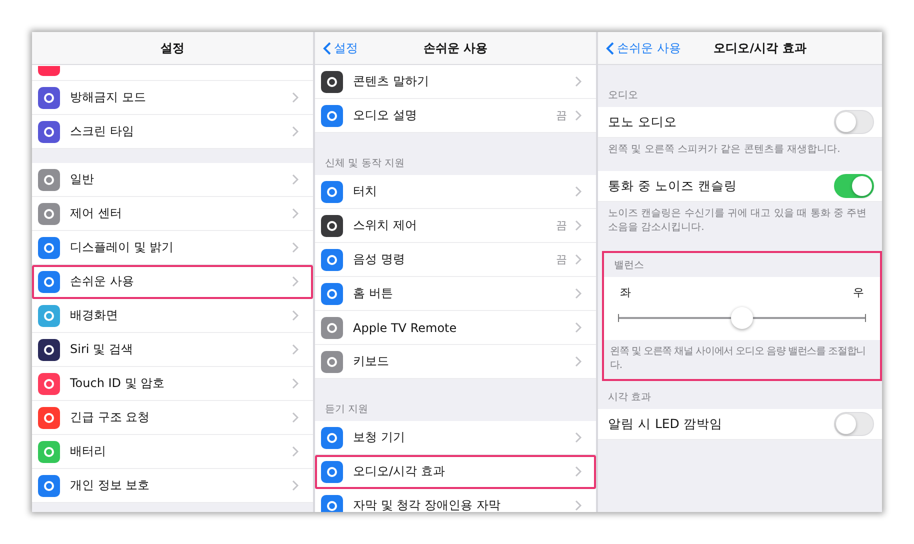  Describe the element at coordinates (673, 186) in the screenshot. I see `row-label: 통화 중 노이즈 캔슬링` at that location.